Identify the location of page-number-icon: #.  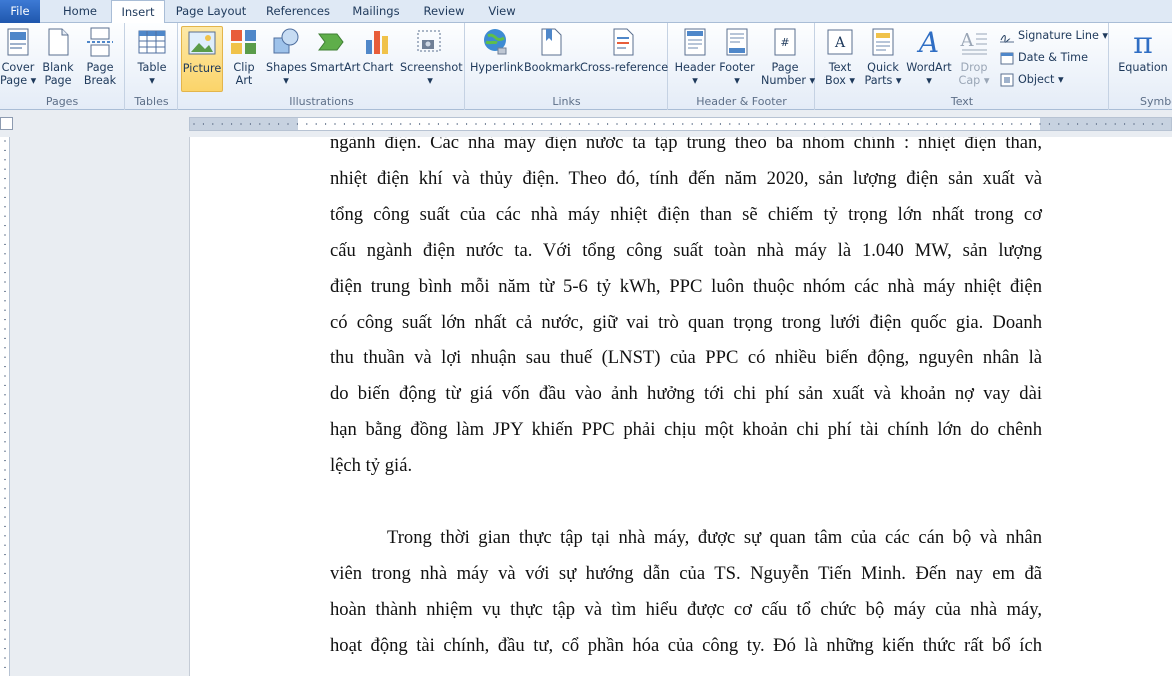
(785, 42).